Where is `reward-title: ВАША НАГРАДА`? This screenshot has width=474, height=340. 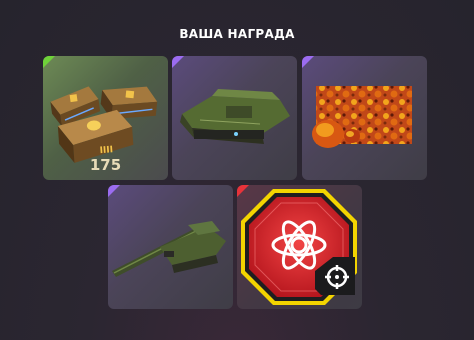
reward-title: ВАША НАГРАДА is located at coordinates (237, 34).